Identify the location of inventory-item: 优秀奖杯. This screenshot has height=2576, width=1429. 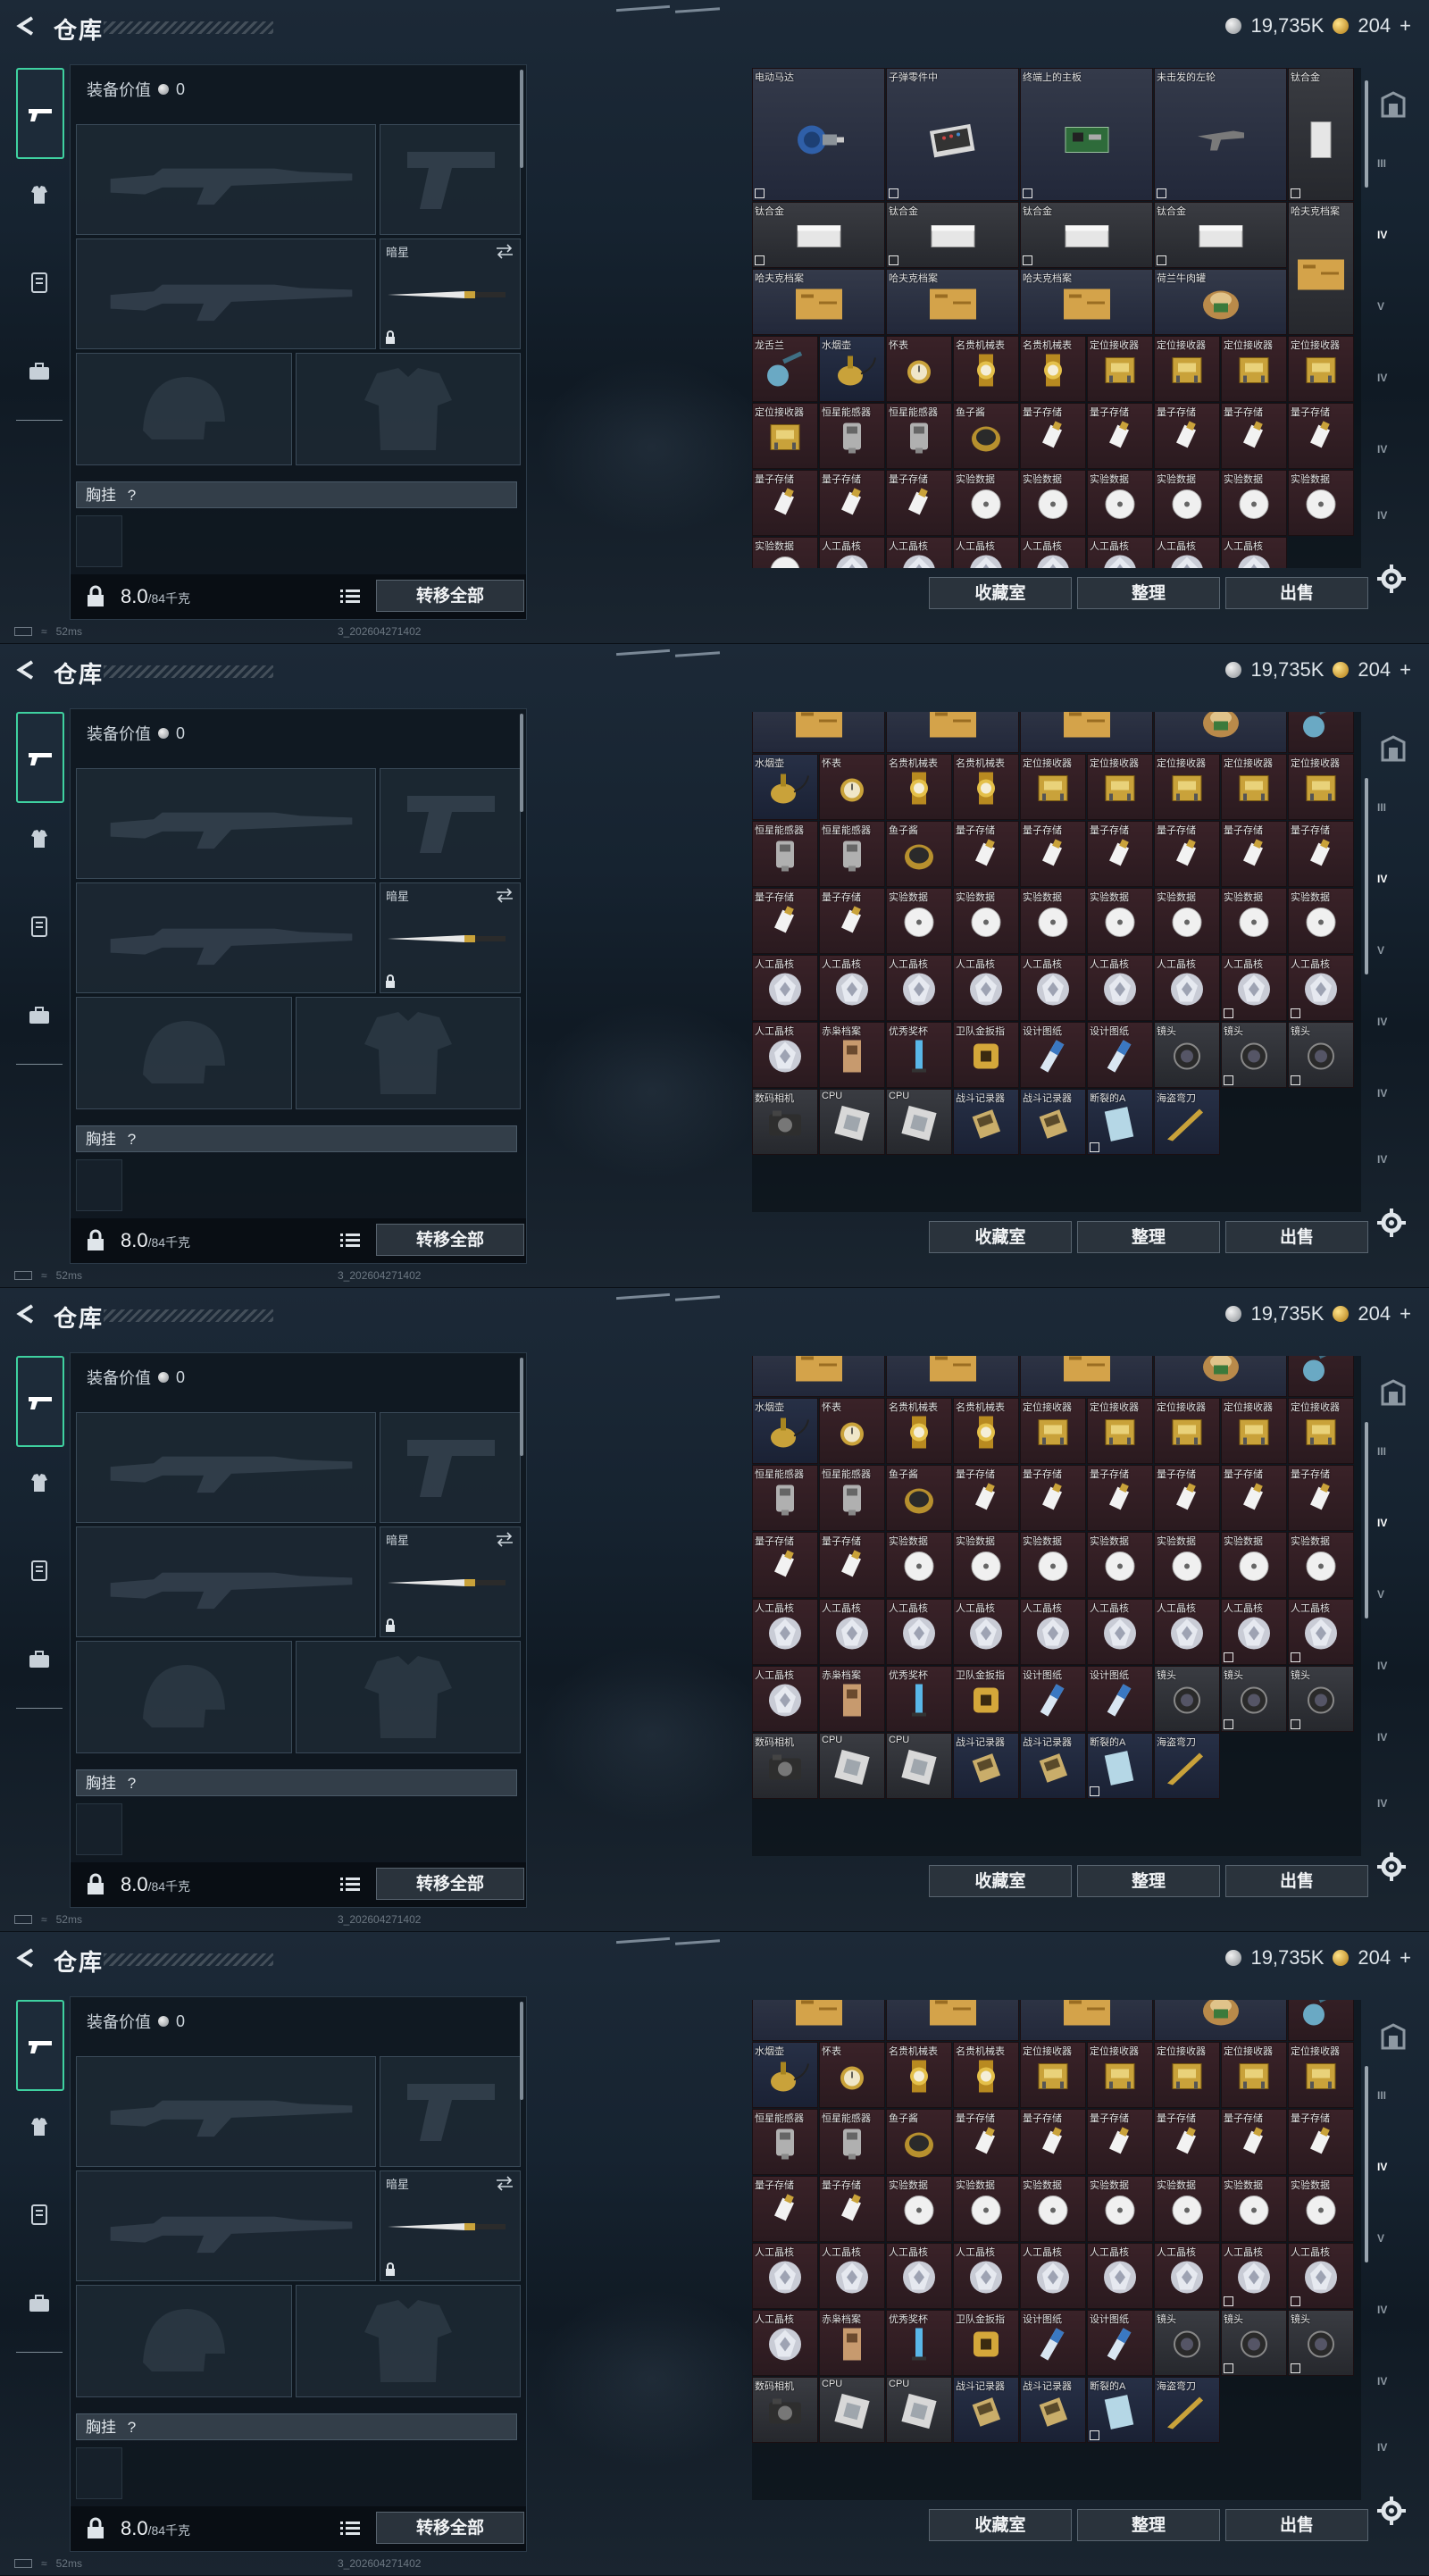
(919, 1699).